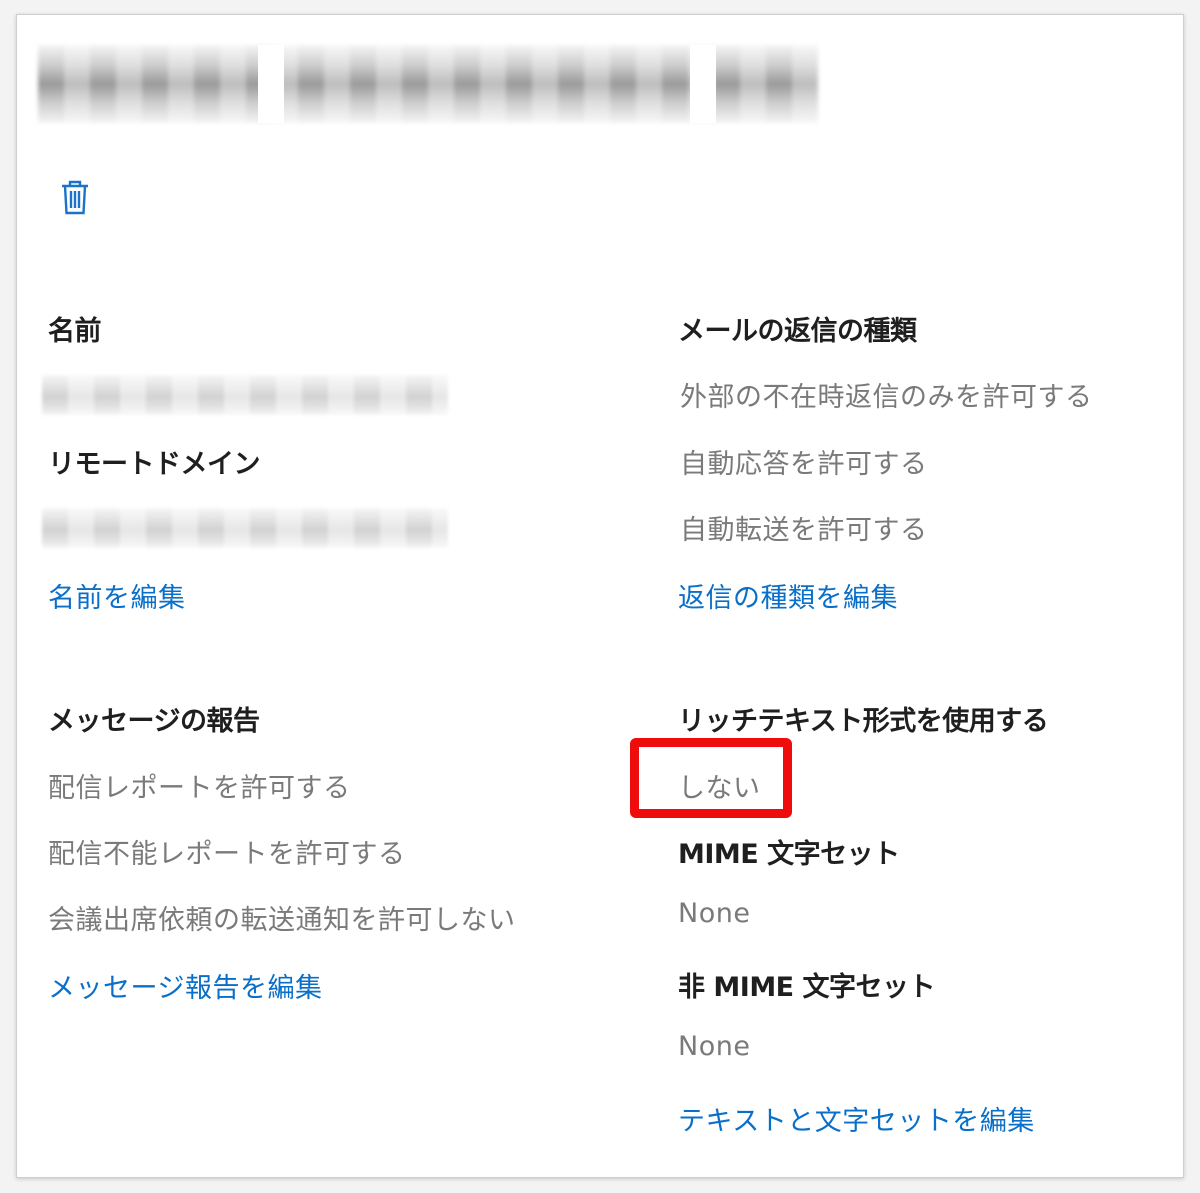 This screenshot has width=1200, height=1193. Describe the element at coordinates (75, 331) in the screenshot. I see `name-heading: 名前` at that location.